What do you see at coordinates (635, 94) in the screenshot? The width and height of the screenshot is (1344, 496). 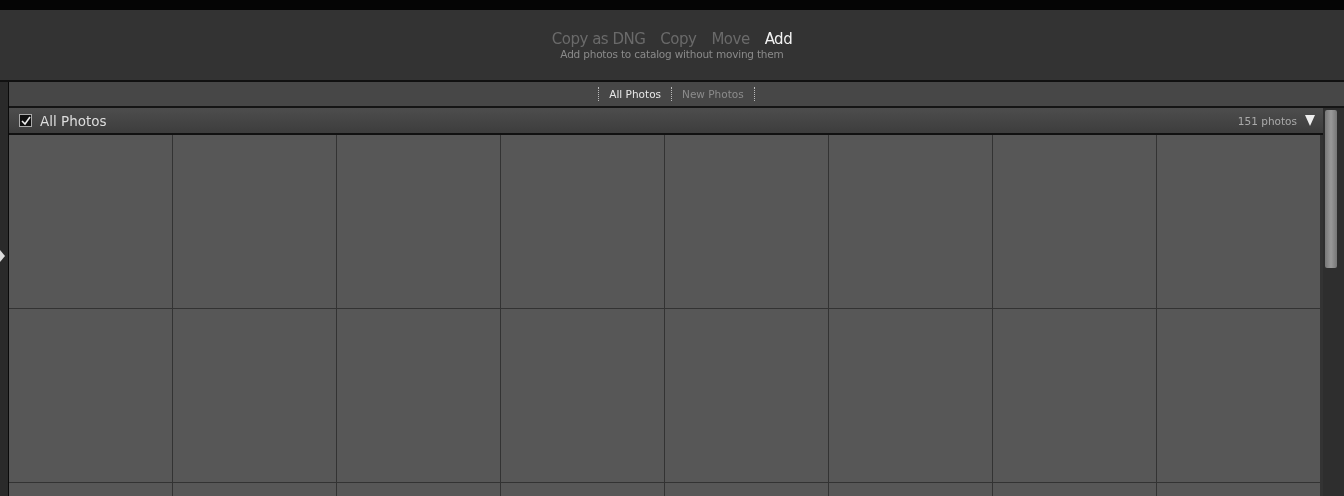 I see `filter-tab: All Photos` at bounding box center [635, 94].